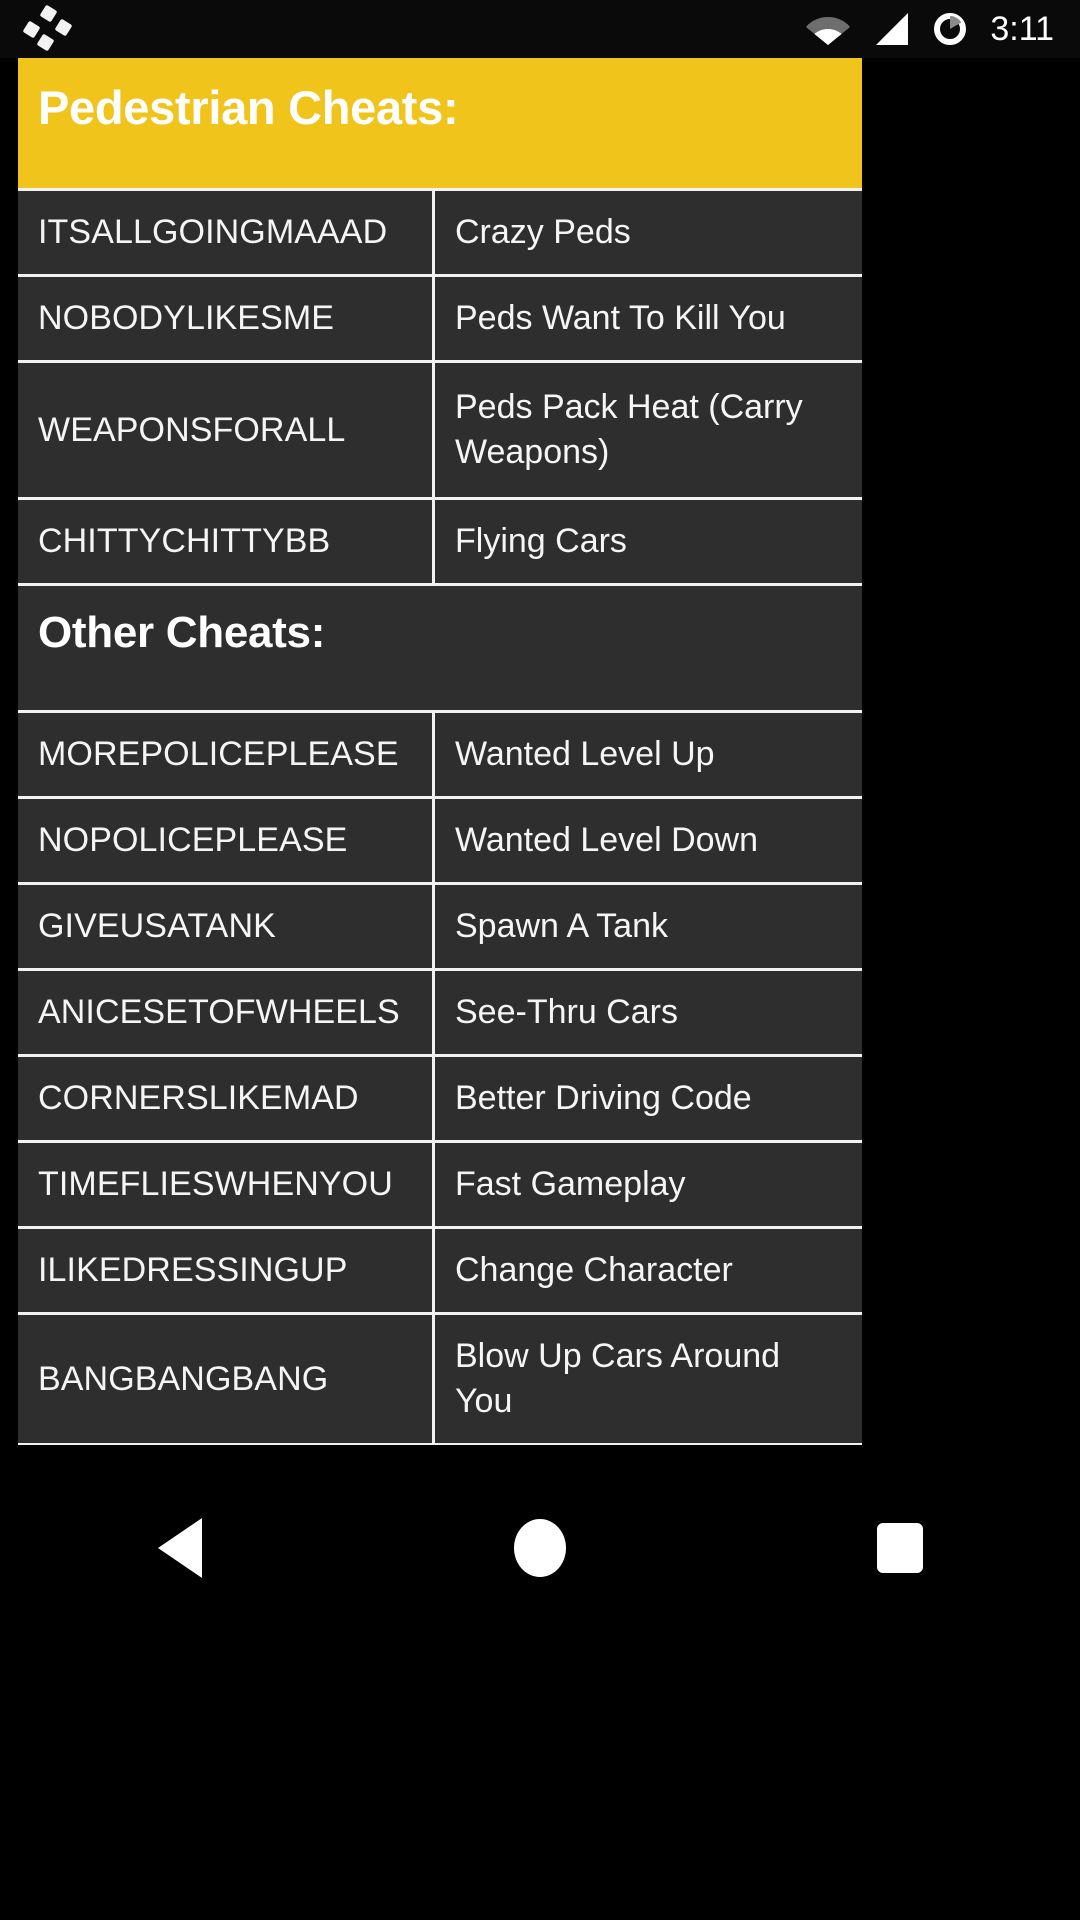 This screenshot has width=1080, height=1920. Describe the element at coordinates (182, 632) in the screenshot. I see `section-title: Other Cheats:` at that location.